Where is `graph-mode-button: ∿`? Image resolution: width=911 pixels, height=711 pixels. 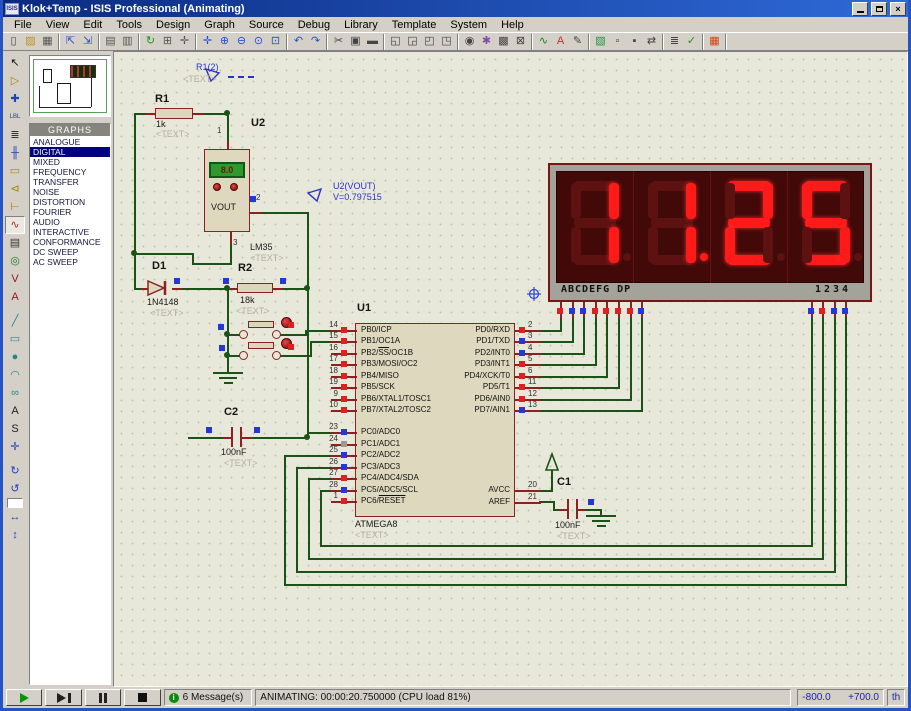
graph-mode-button: ∿ is located at coordinates (15, 225).